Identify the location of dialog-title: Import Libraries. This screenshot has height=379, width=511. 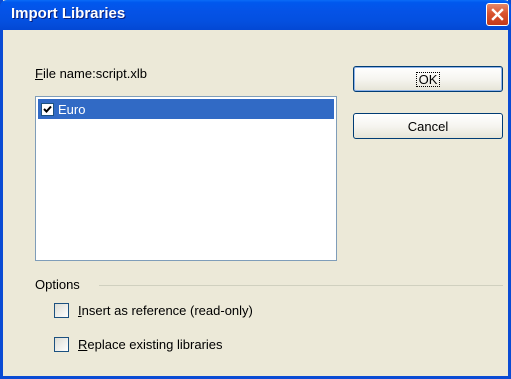
(68, 13).